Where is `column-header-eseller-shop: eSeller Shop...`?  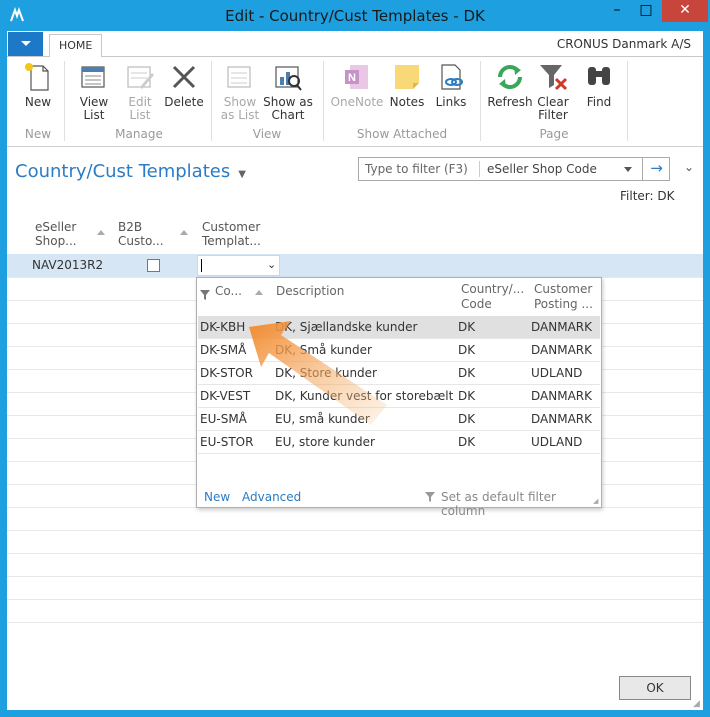 column-header-eseller-shop: eSeller Shop... is located at coordinates (56, 234).